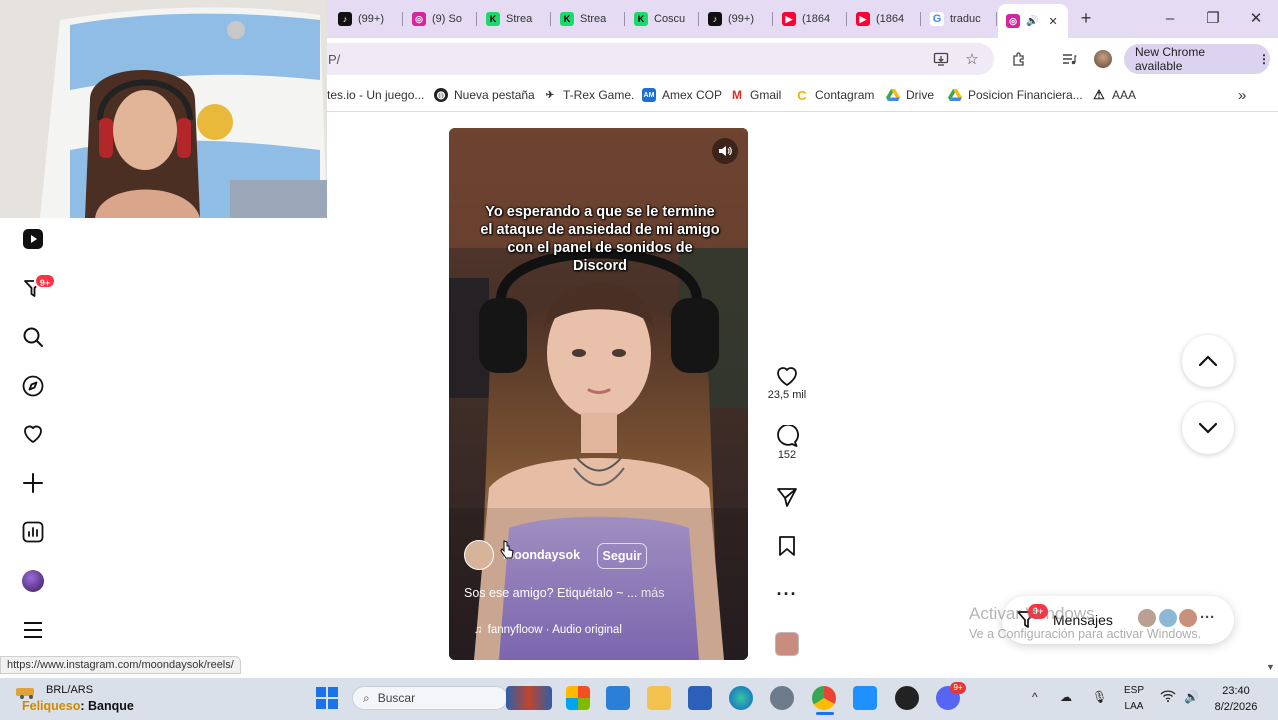 The image size is (1278, 720). Describe the element at coordinates (755, 95) in the screenshot. I see `bookmark-item: M Gmail` at that location.